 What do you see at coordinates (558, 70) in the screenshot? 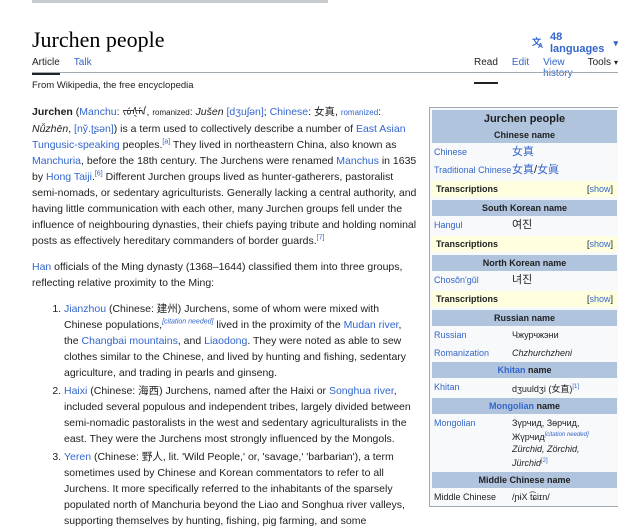
I see `tab-view-history: View history` at bounding box center [558, 70].